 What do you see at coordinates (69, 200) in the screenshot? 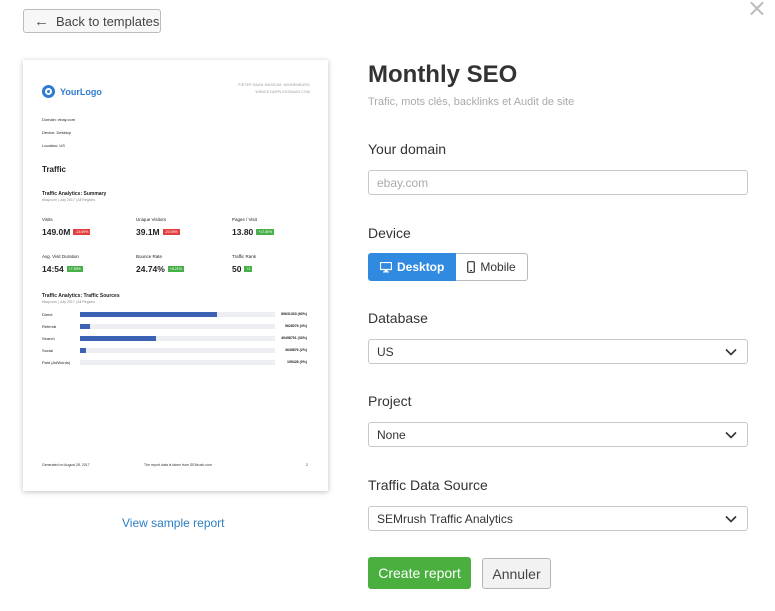
I see `summary-sub: ebay.com | July 2017 | All Regions` at bounding box center [69, 200].